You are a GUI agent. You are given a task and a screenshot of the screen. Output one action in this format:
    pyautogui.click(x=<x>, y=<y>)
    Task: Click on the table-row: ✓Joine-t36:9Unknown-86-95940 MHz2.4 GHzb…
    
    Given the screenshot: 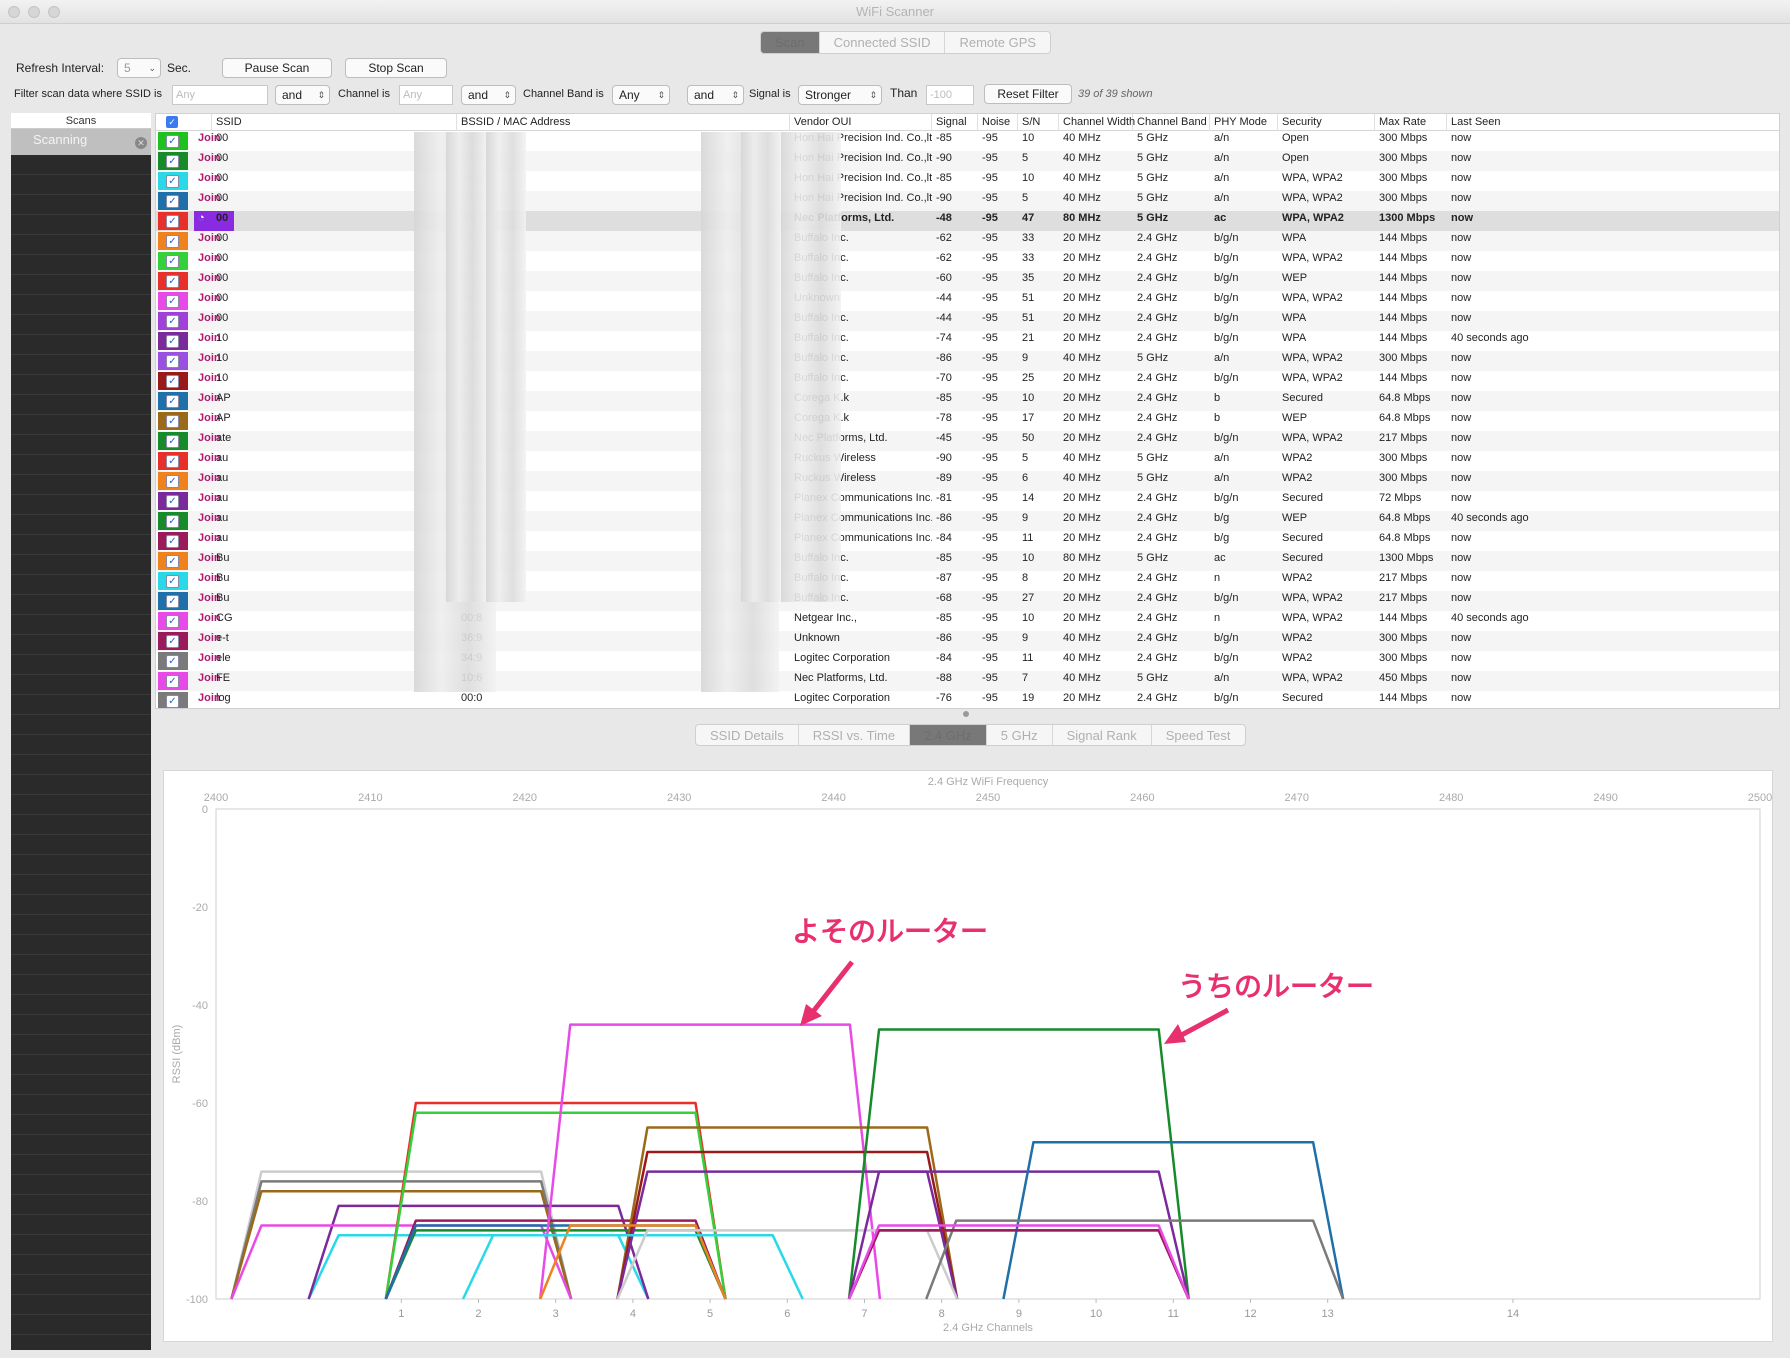 What is the action you would take?
    pyautogui.click(x=967, y=641)
    